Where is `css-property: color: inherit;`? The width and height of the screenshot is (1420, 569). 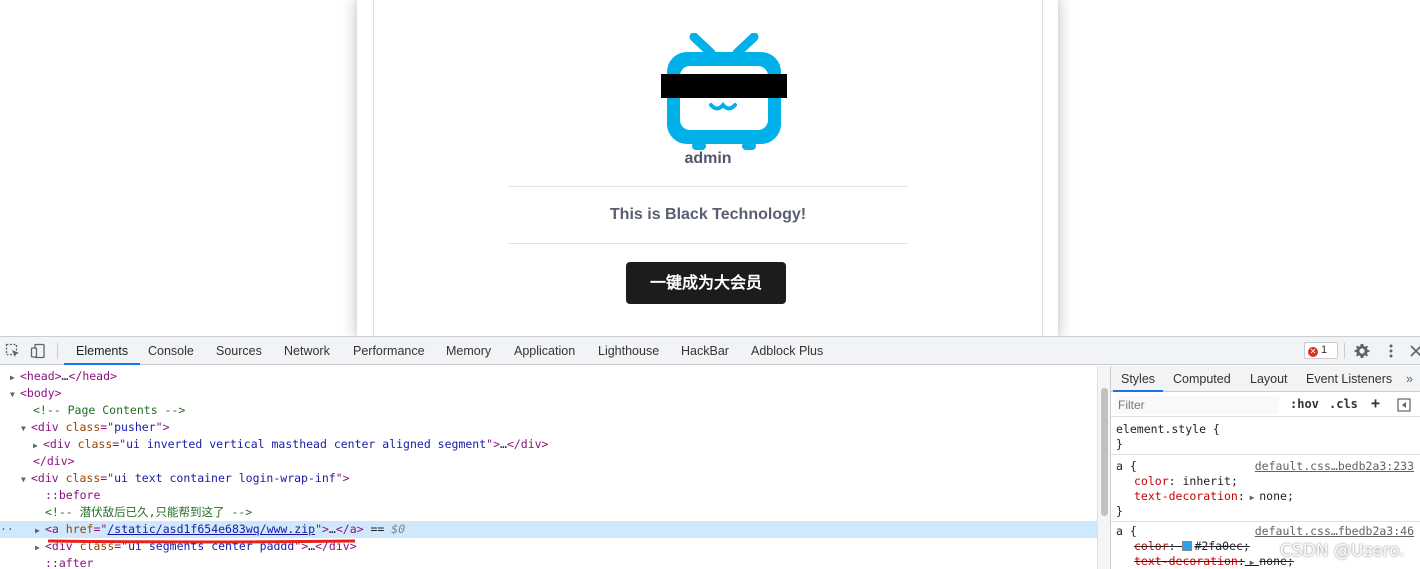
css-property: color: inherit; is located at coordinates (1186, 481).